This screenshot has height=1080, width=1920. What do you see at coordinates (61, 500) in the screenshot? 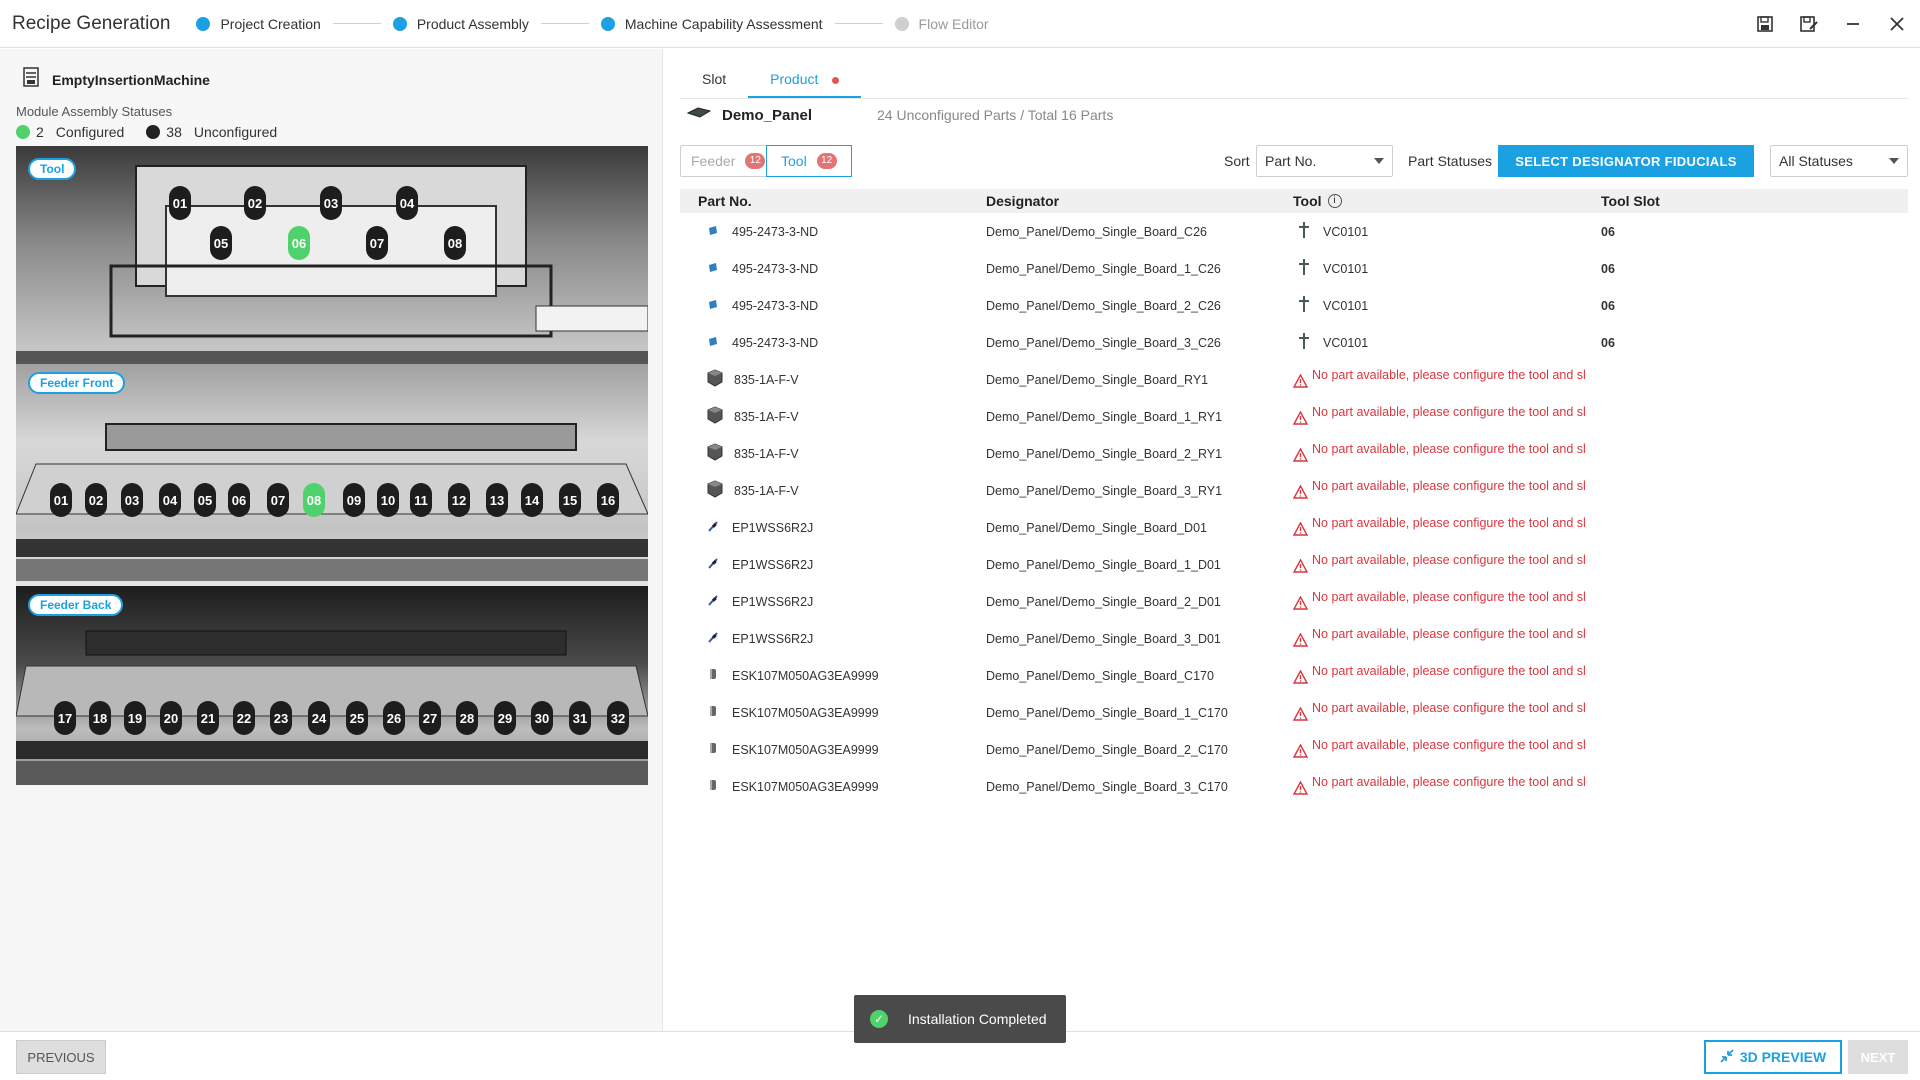
I see `feeder-front-slot: 01` at bounding box center [61, 500].